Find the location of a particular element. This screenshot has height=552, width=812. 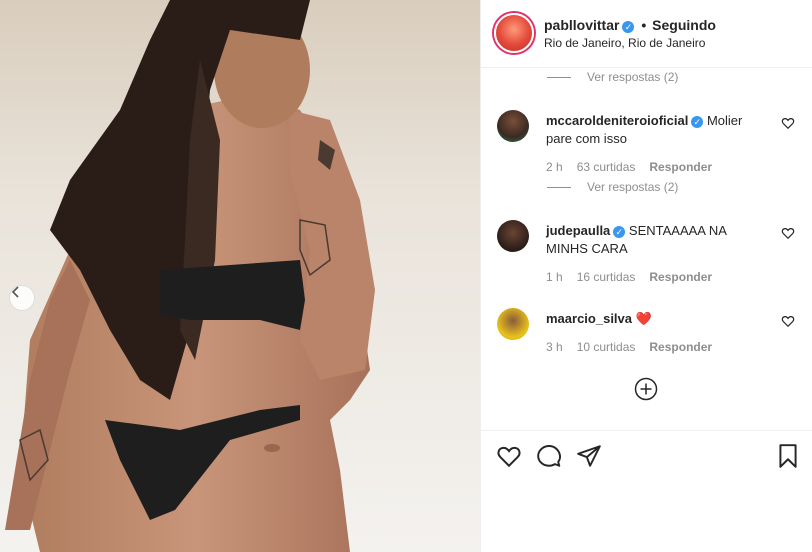

comment-meta: 3 h 10 curtidas Responder is located at coordinates (636, 347).